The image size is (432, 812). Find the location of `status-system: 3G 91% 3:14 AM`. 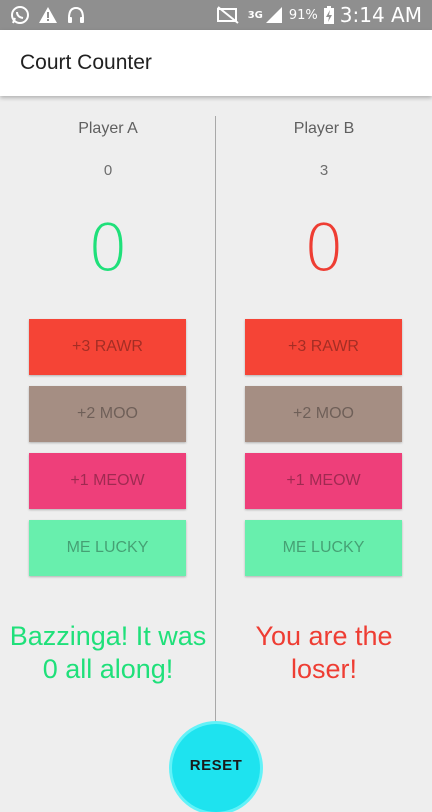

status-system: 3G 91% 3:14 AM is located at coordinates (319, 15).